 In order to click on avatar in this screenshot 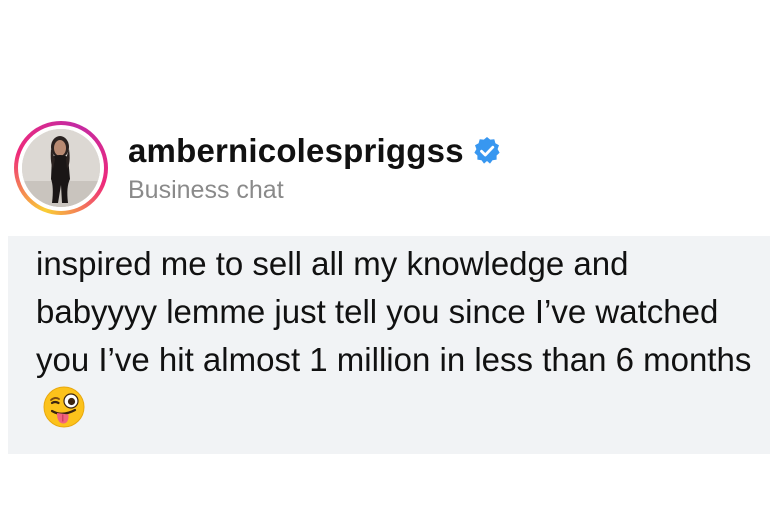, I will do `click(61, 168)`.